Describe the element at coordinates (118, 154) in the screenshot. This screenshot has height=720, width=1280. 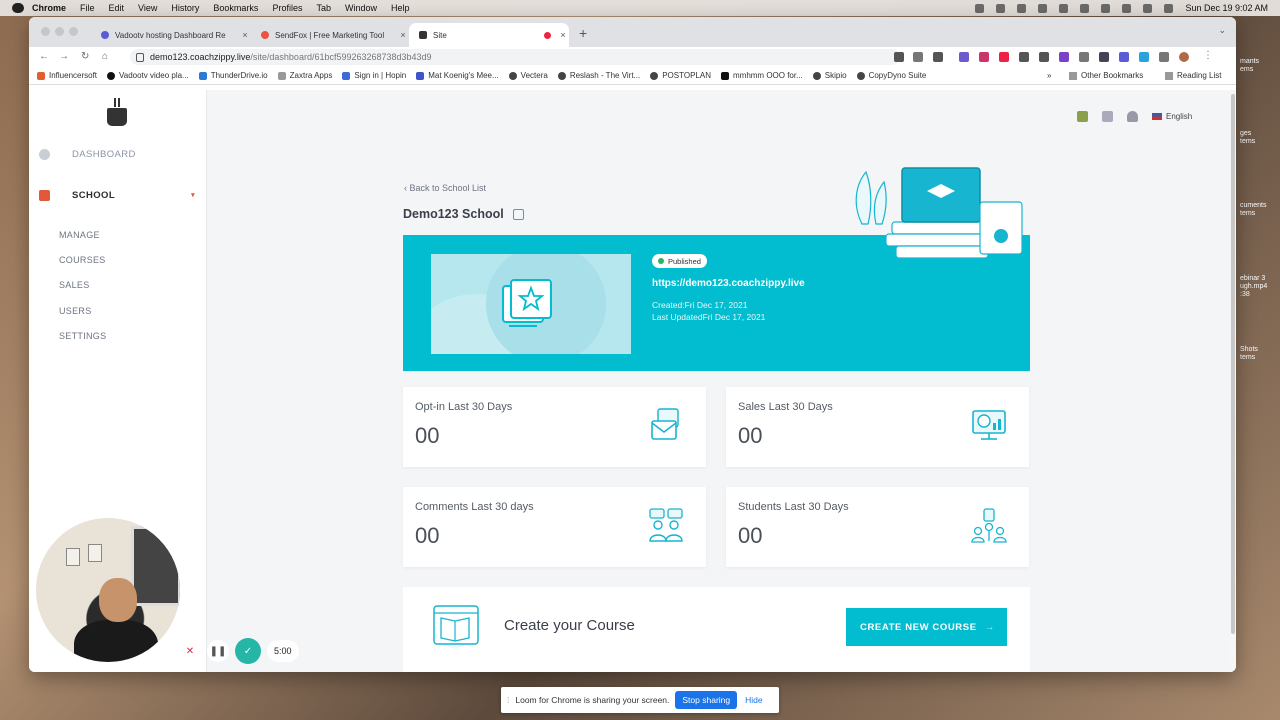
I see `sidebar-item-dashboard: DASHBOARD` at that location.